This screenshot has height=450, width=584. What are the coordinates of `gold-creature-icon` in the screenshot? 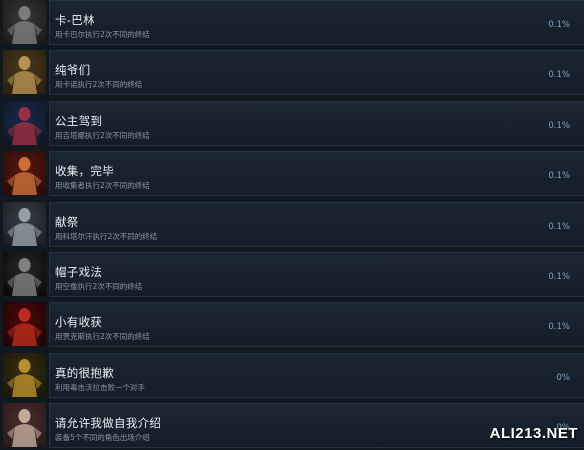 It's located at (24, 375).